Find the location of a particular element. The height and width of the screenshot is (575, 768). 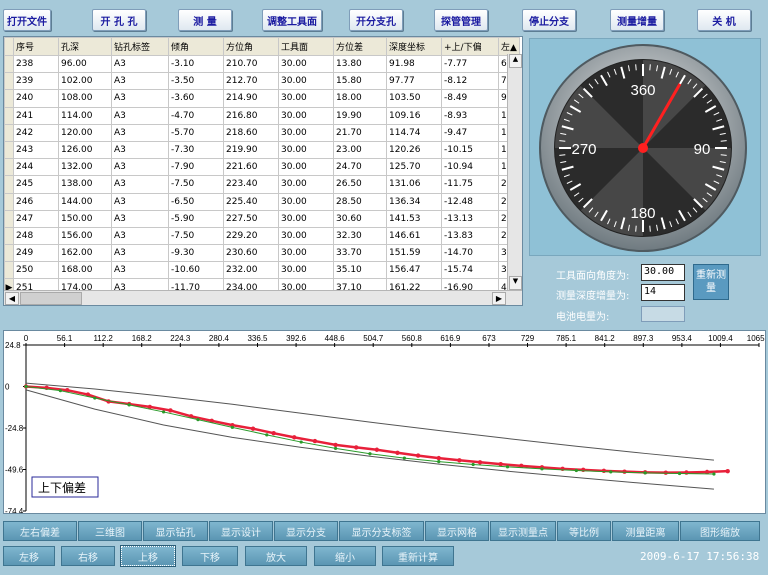

toolbar-button-6: 停止分支 is located at coordinates (549, 20).